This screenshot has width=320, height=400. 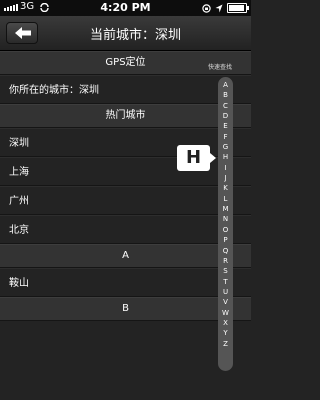 What do you see at coordinates (225, 178) in the screenshot?
I see `index-letter: J` at bounding box center [225, 178].